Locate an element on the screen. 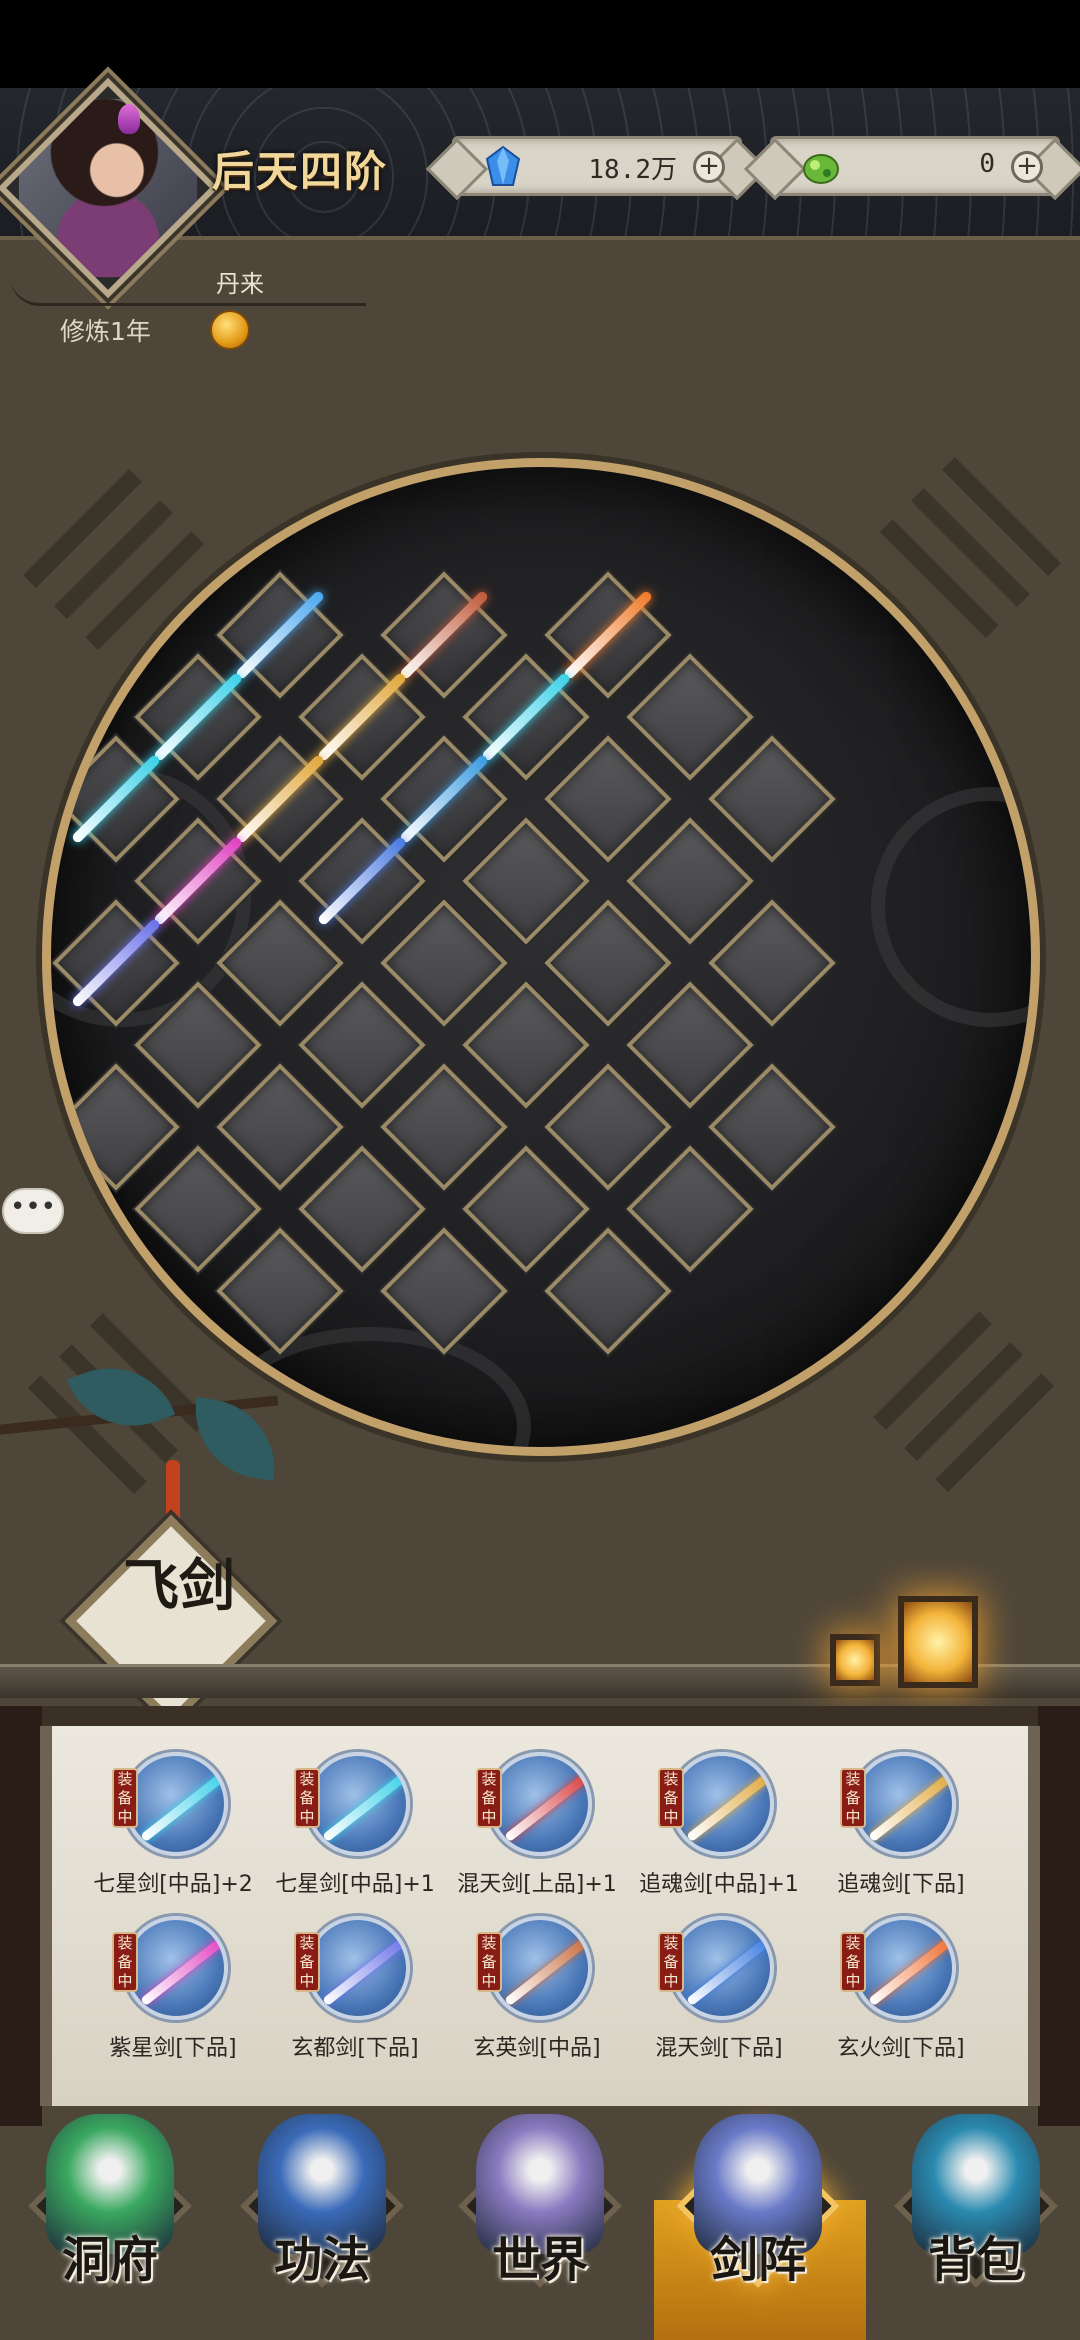  curtain-left is located at coordinates (21, 1916).